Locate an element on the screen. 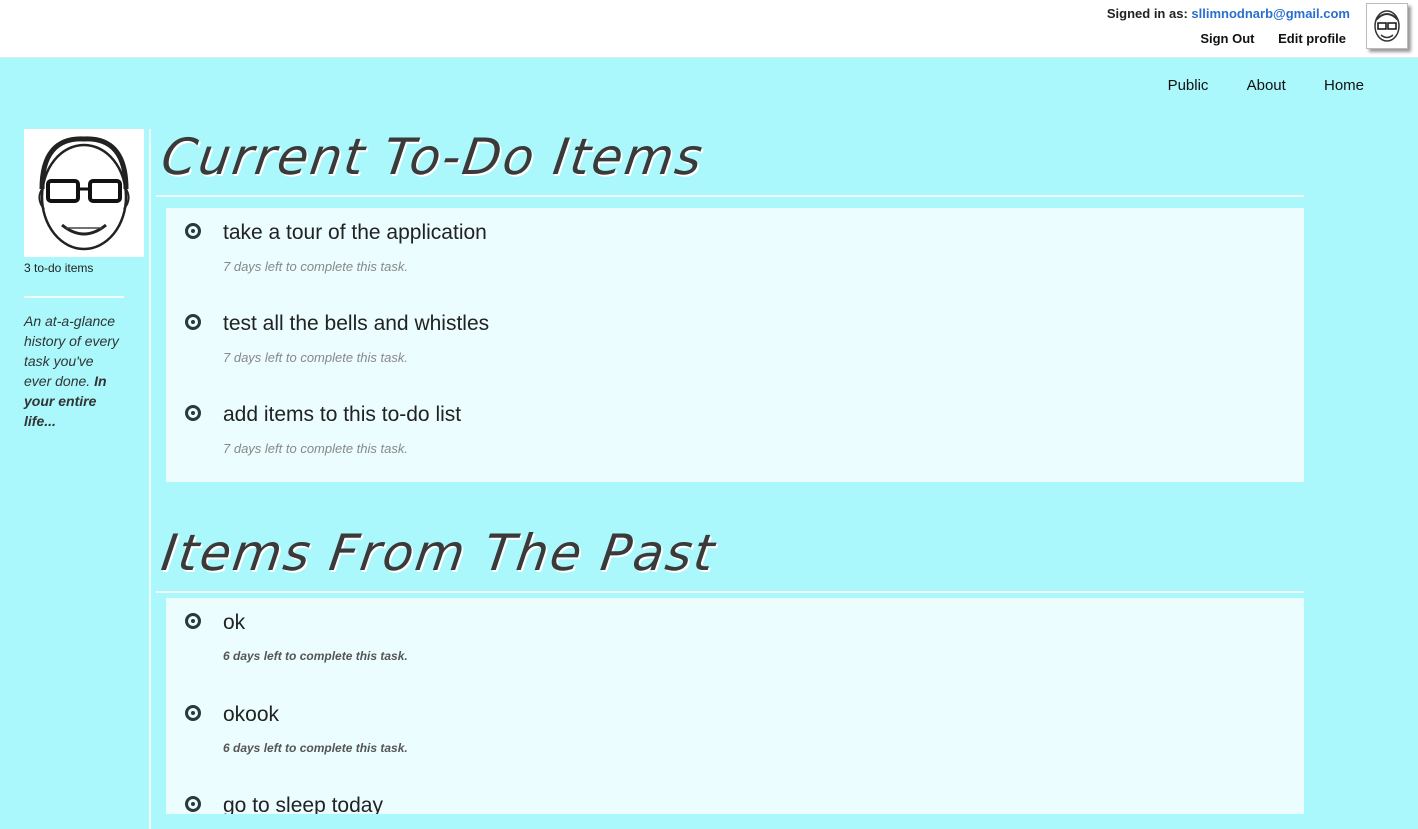 Image resolution: width=1418 pixels, height=829 pixels. signed-in-info: Signed in as: sllimnodnarb@gmail.com is located at coordinates (1228, 13).